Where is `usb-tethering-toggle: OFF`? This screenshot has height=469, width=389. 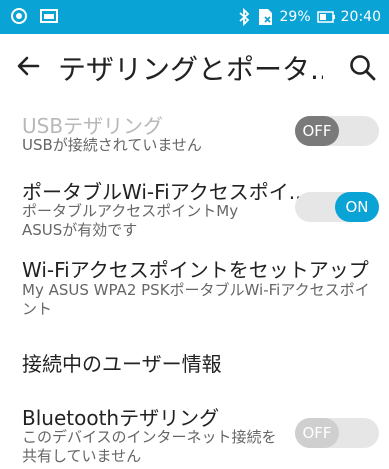 usb-tethering-toggle: OFF is located at coordinates (337, 131).